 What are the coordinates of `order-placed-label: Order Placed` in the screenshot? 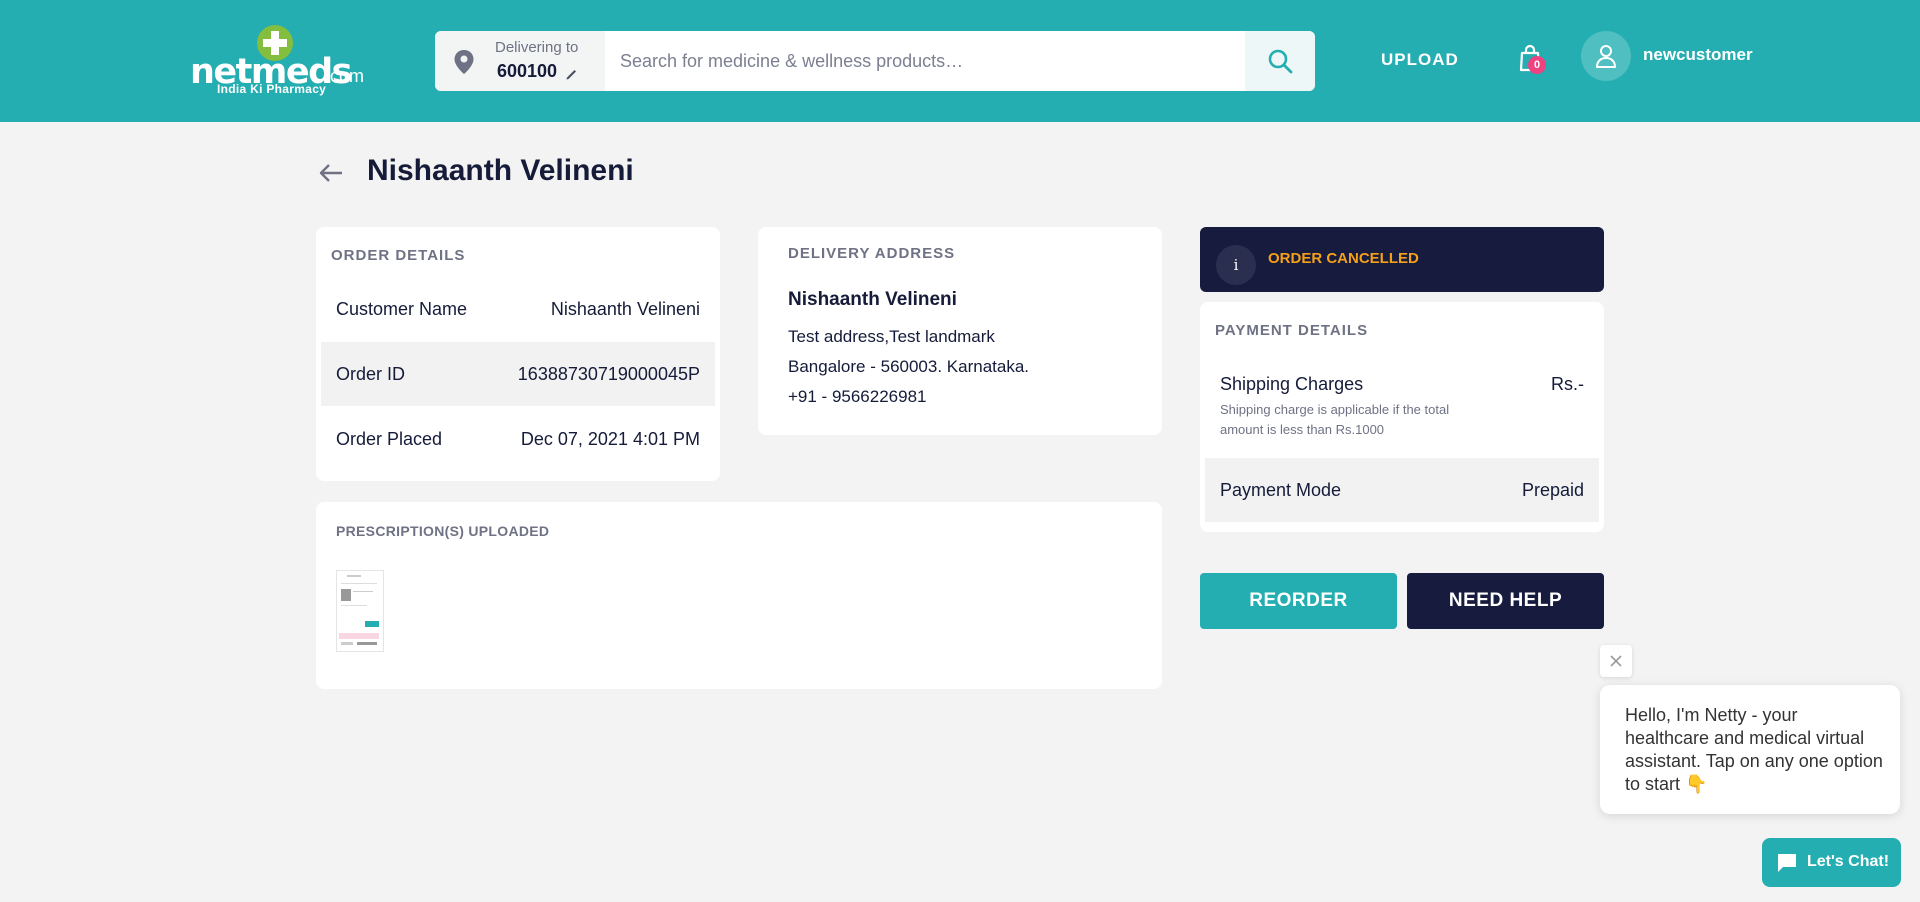 It's located at (389, 439).